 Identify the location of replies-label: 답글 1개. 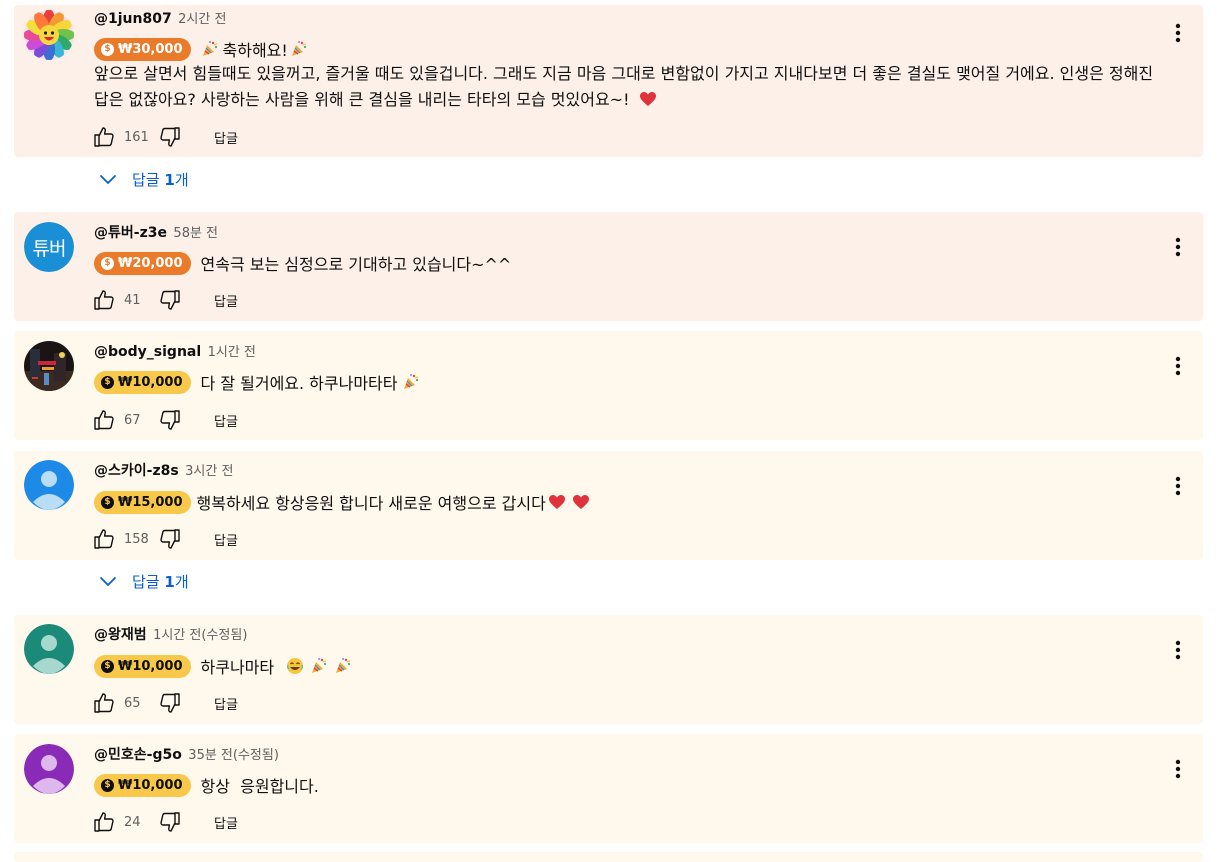
(160, 581).